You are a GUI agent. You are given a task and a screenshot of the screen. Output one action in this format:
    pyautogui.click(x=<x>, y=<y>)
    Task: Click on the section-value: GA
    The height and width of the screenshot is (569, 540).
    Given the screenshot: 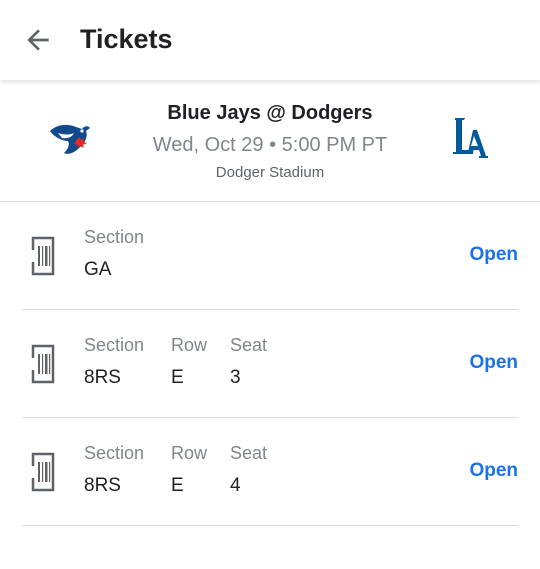 What is the action you would take?
    pyautogui.click(x=98, y=269)
    